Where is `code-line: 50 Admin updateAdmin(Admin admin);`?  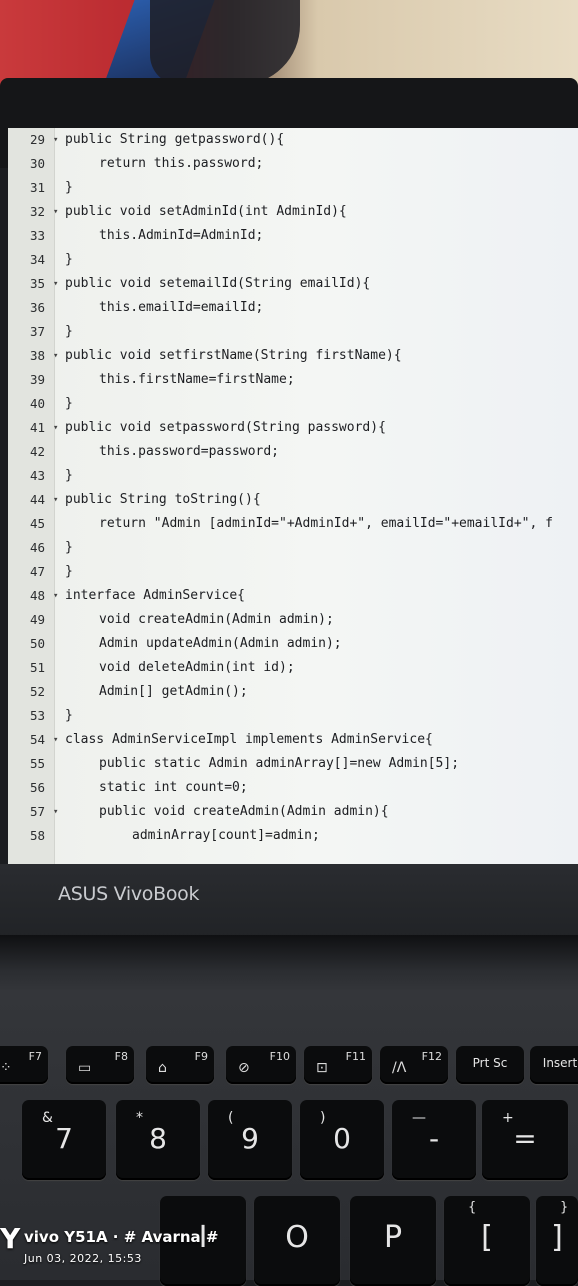
code-line: 50 Admin updateAdmin(Admin admin); is located at coordinates (293, 644).